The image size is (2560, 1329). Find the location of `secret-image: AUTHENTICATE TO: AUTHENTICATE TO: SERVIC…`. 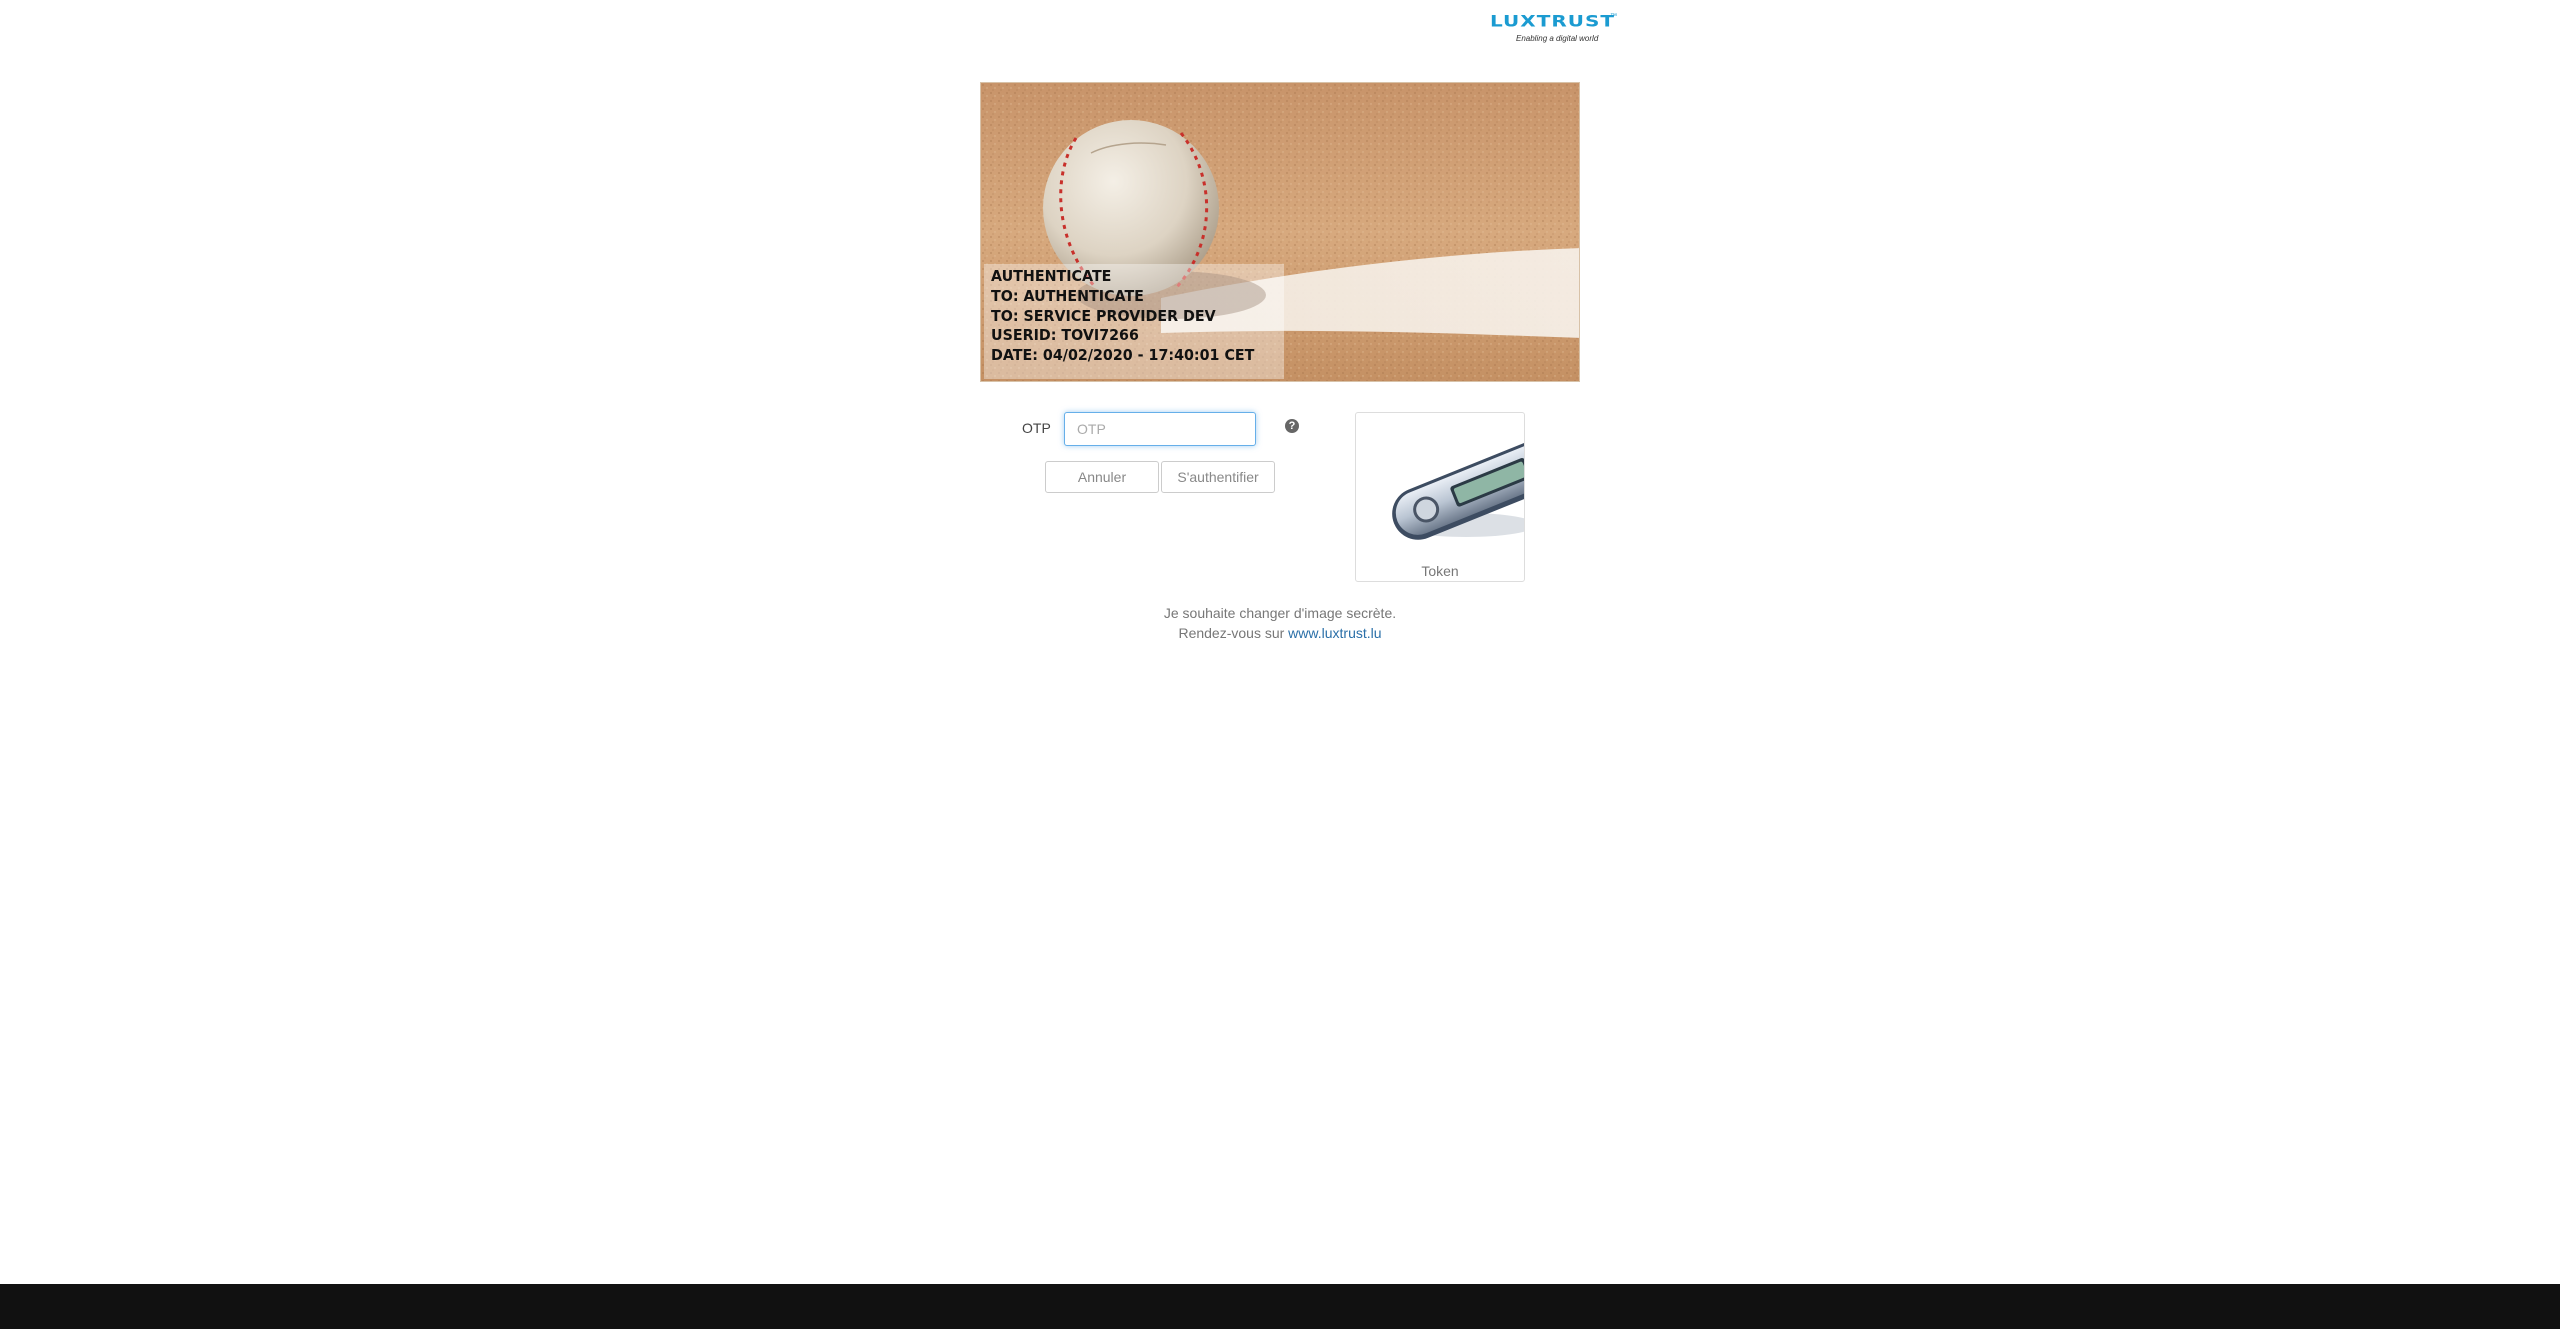

secret-image: AUTHENTICATE TO: AUTHENTICATE TO: SERVIC… is located at coordinates (1280, 232).